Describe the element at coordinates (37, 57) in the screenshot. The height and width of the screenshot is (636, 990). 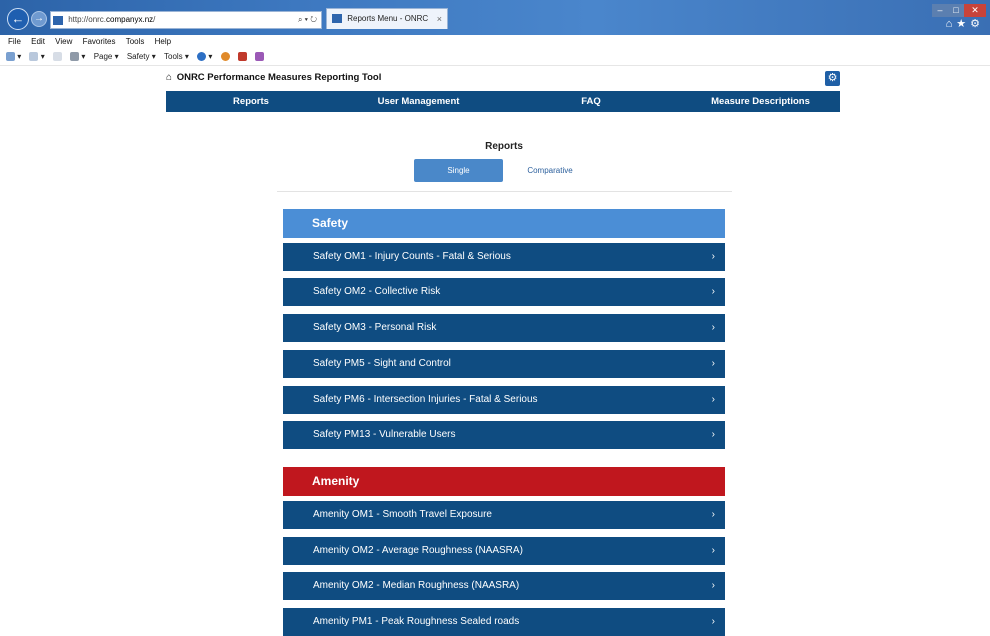
I see `feeds-command-icon: ▾` at that location.